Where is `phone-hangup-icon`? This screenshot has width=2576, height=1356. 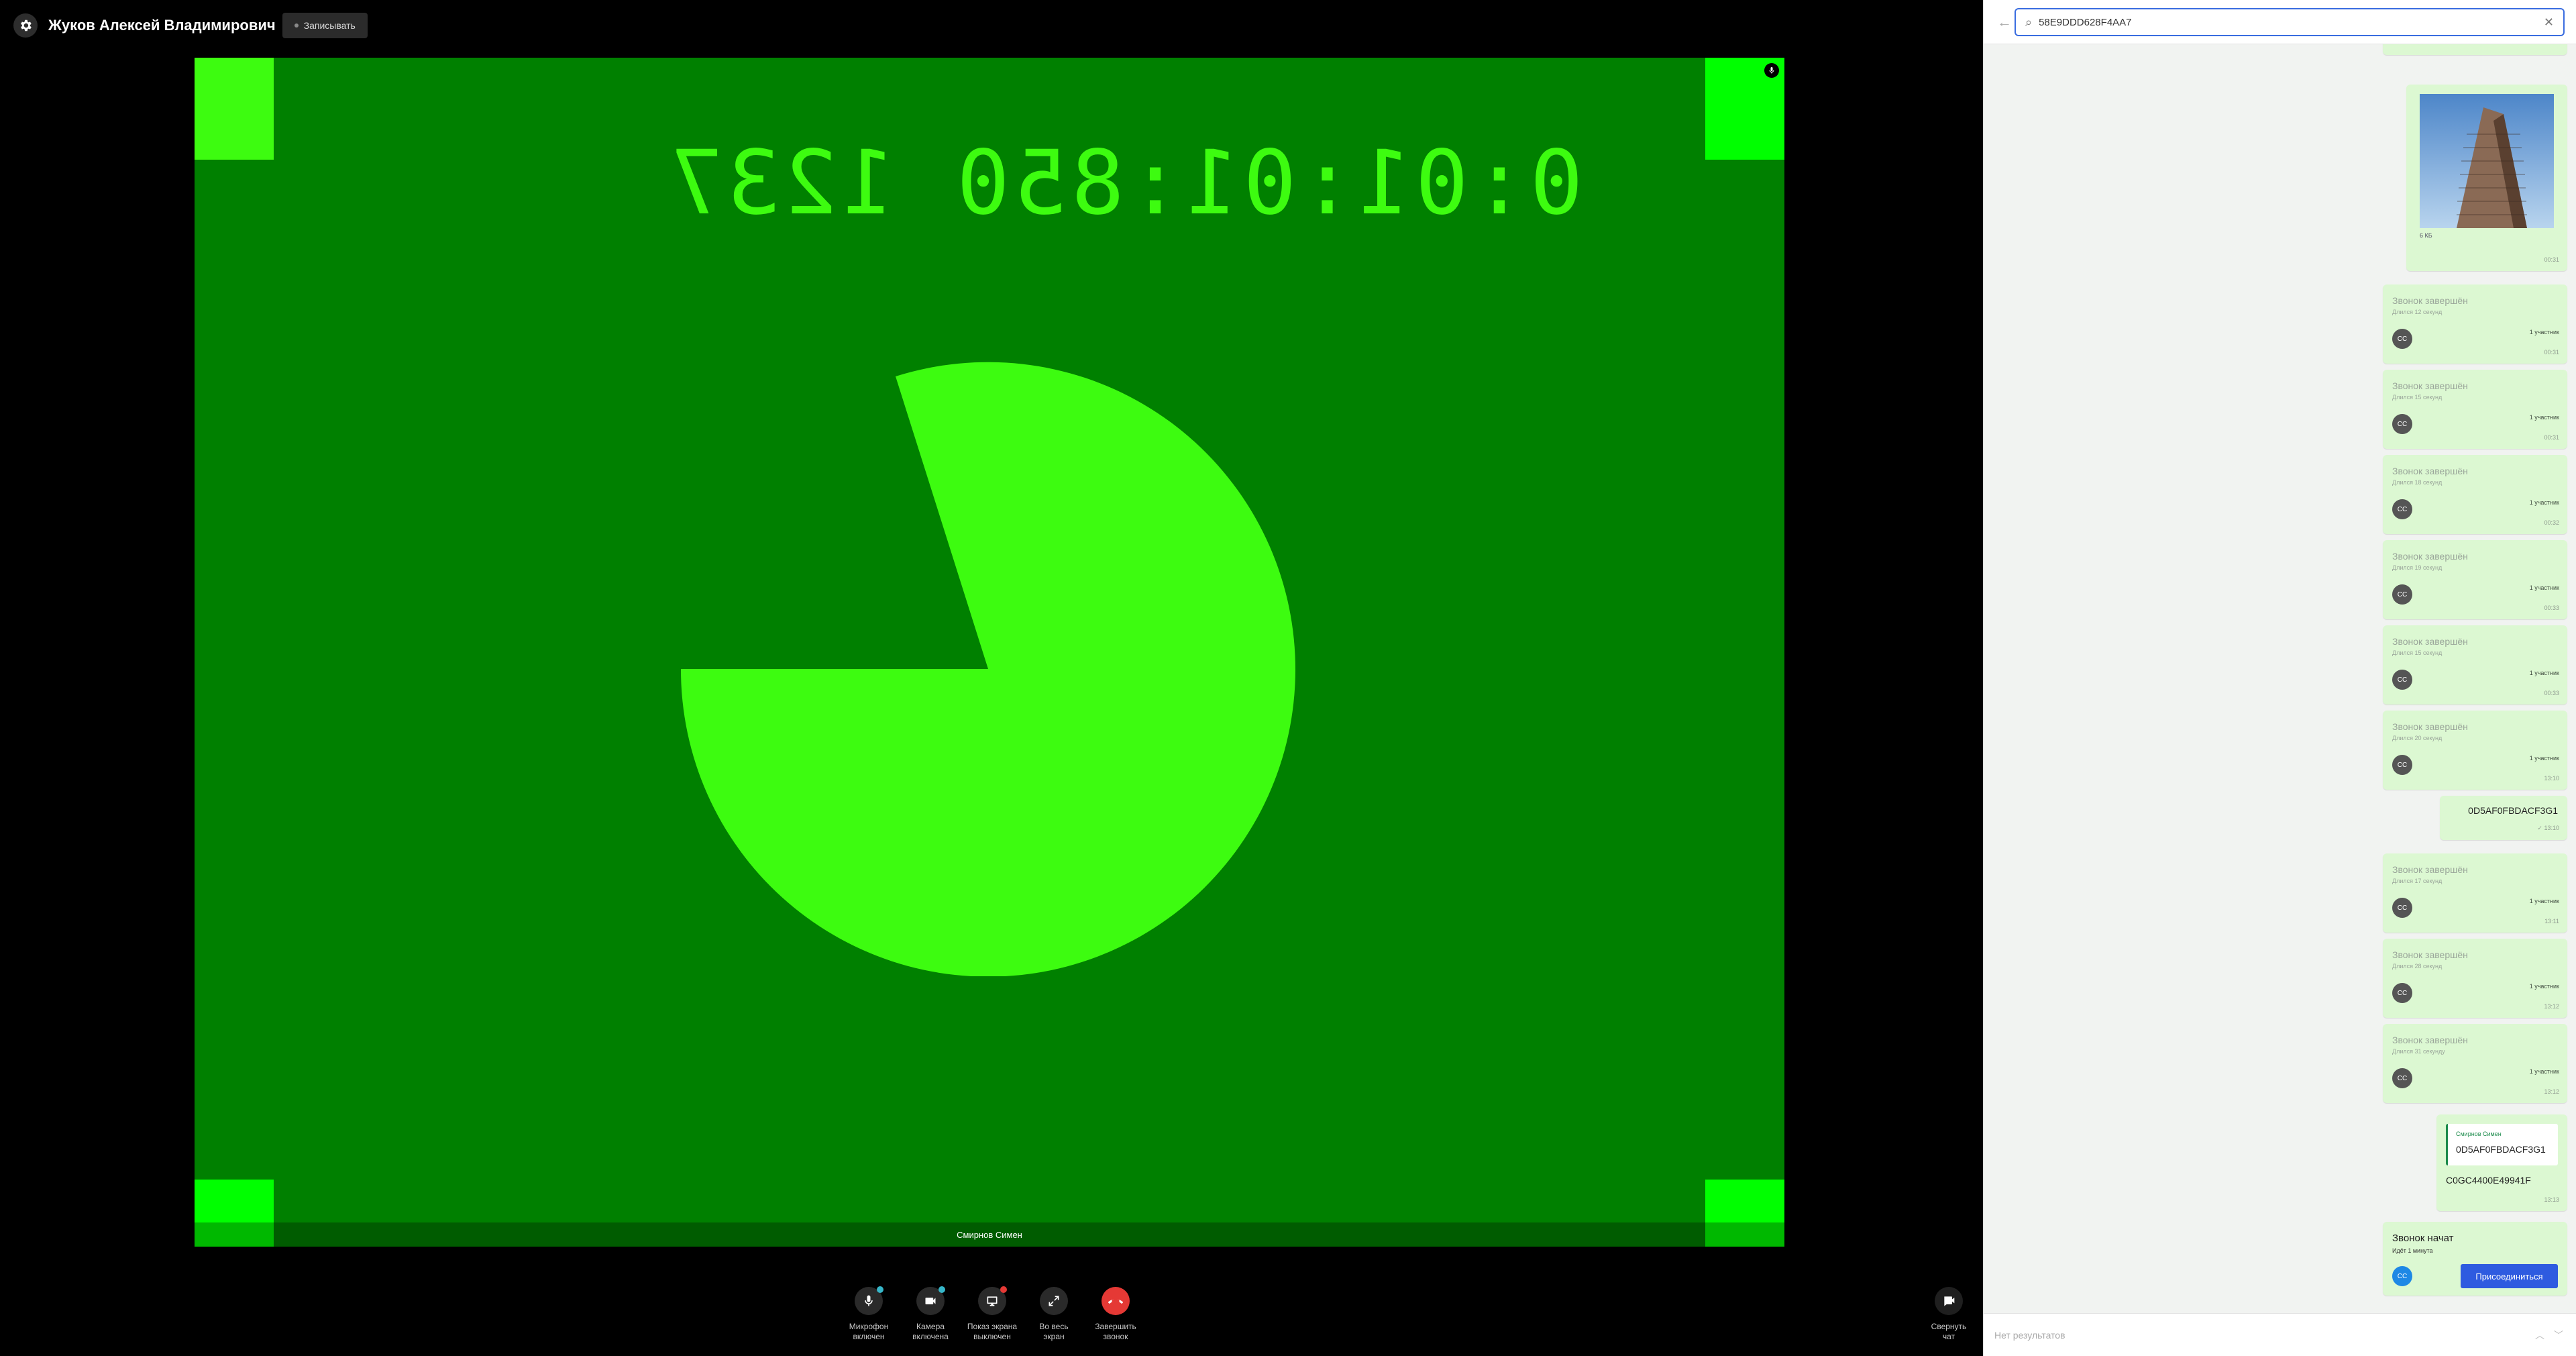 phone-hangup-icon is located at coordinates (1115, 1301).